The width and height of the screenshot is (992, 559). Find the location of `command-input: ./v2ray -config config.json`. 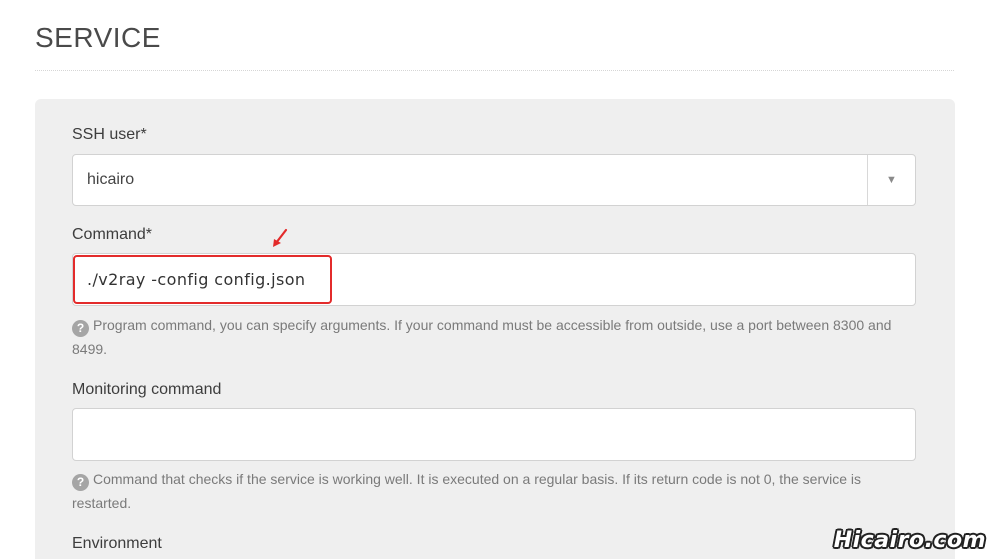

command-input: ./v2ray -config config.json is located at coordinates (494, 279).